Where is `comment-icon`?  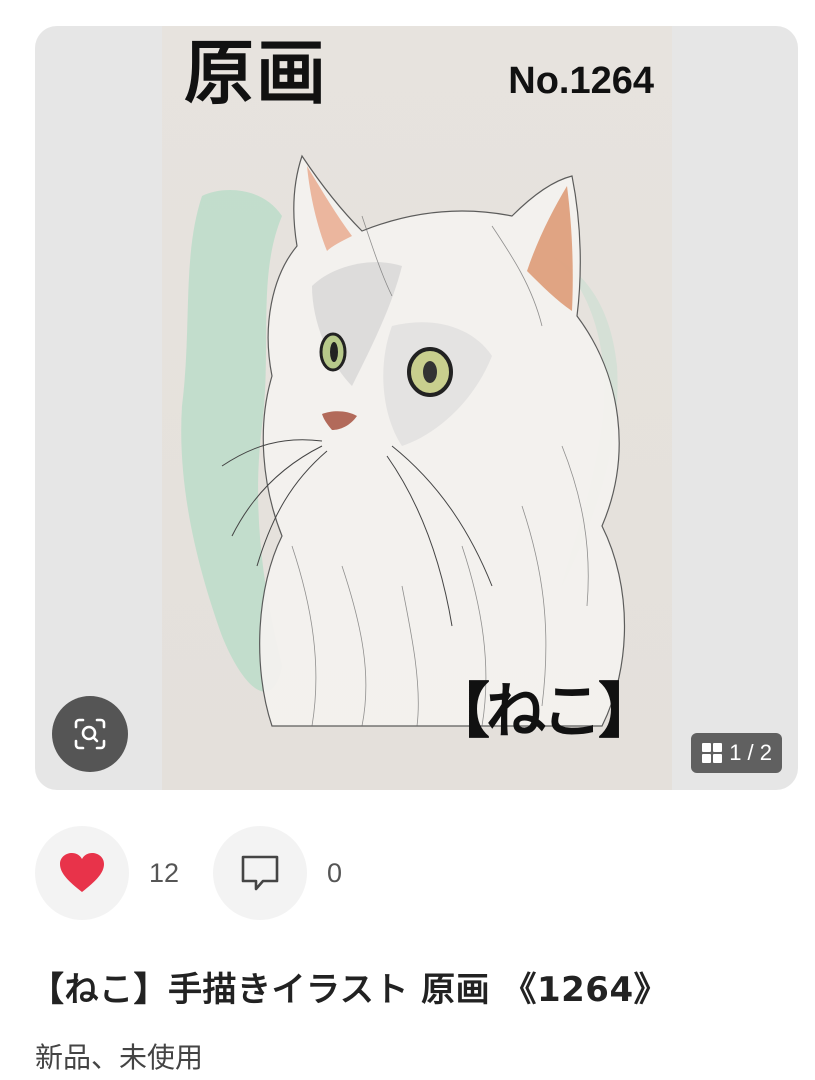 comment-icon is located at coordinates (260, 873).